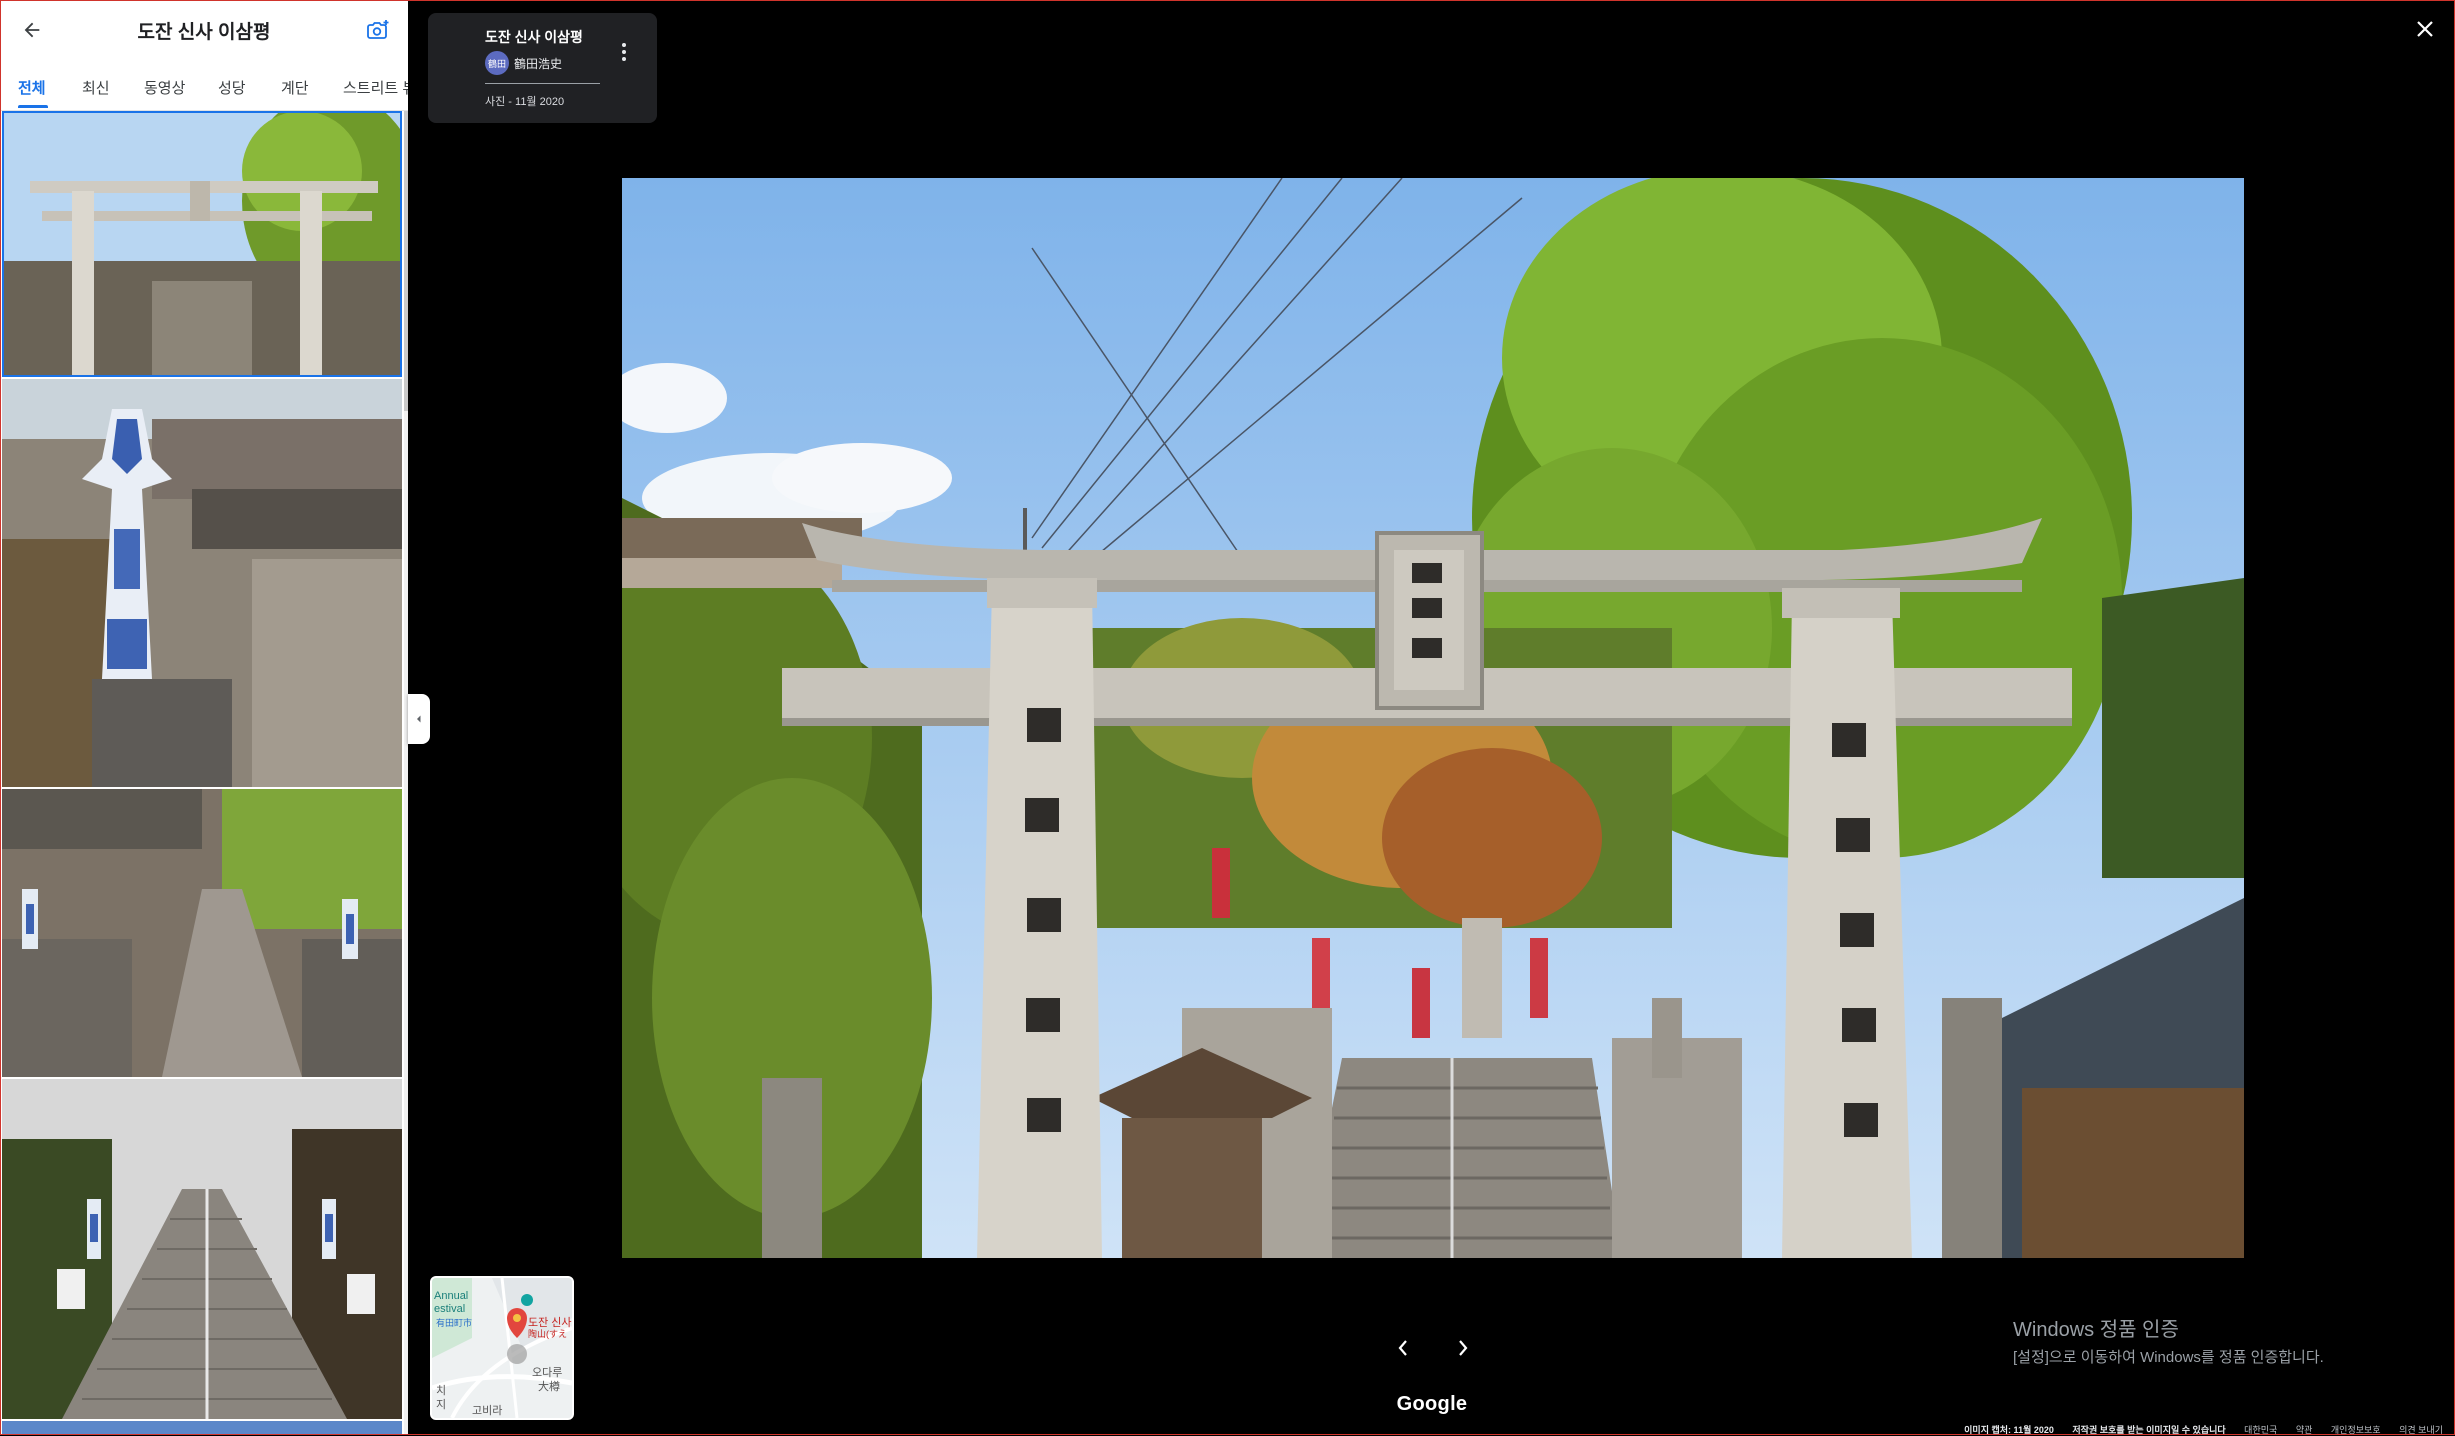 Image resolution: width=2455 pixels, height=1436 pixels. Describe the element at coordinates (96, 87) in the screenshot. I see `tab-latest: 최신` at that location.